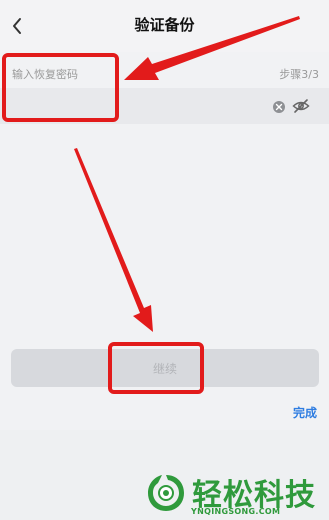 This screenshot has height=520, width=329. Describe the element at coordinates (113, 240) in the screenshot. I see `annotation-arrow-mid` at that location.